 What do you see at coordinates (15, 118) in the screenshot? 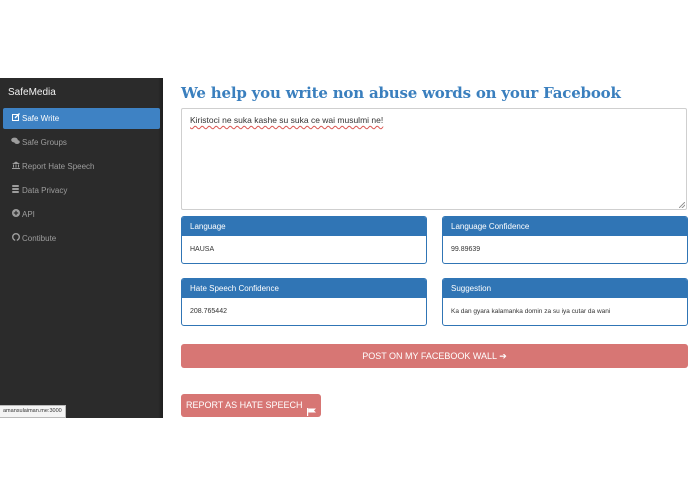
I see `edit-icon` at bounding box center [15, 118].